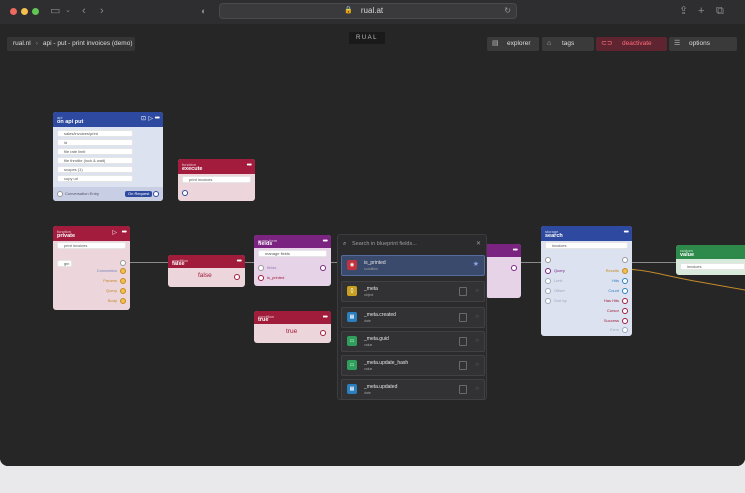 The height and width of the screenshot is (493, 745). I want to click on deactivate-button: ⊂⊃ deactivate, so click(631, 44).